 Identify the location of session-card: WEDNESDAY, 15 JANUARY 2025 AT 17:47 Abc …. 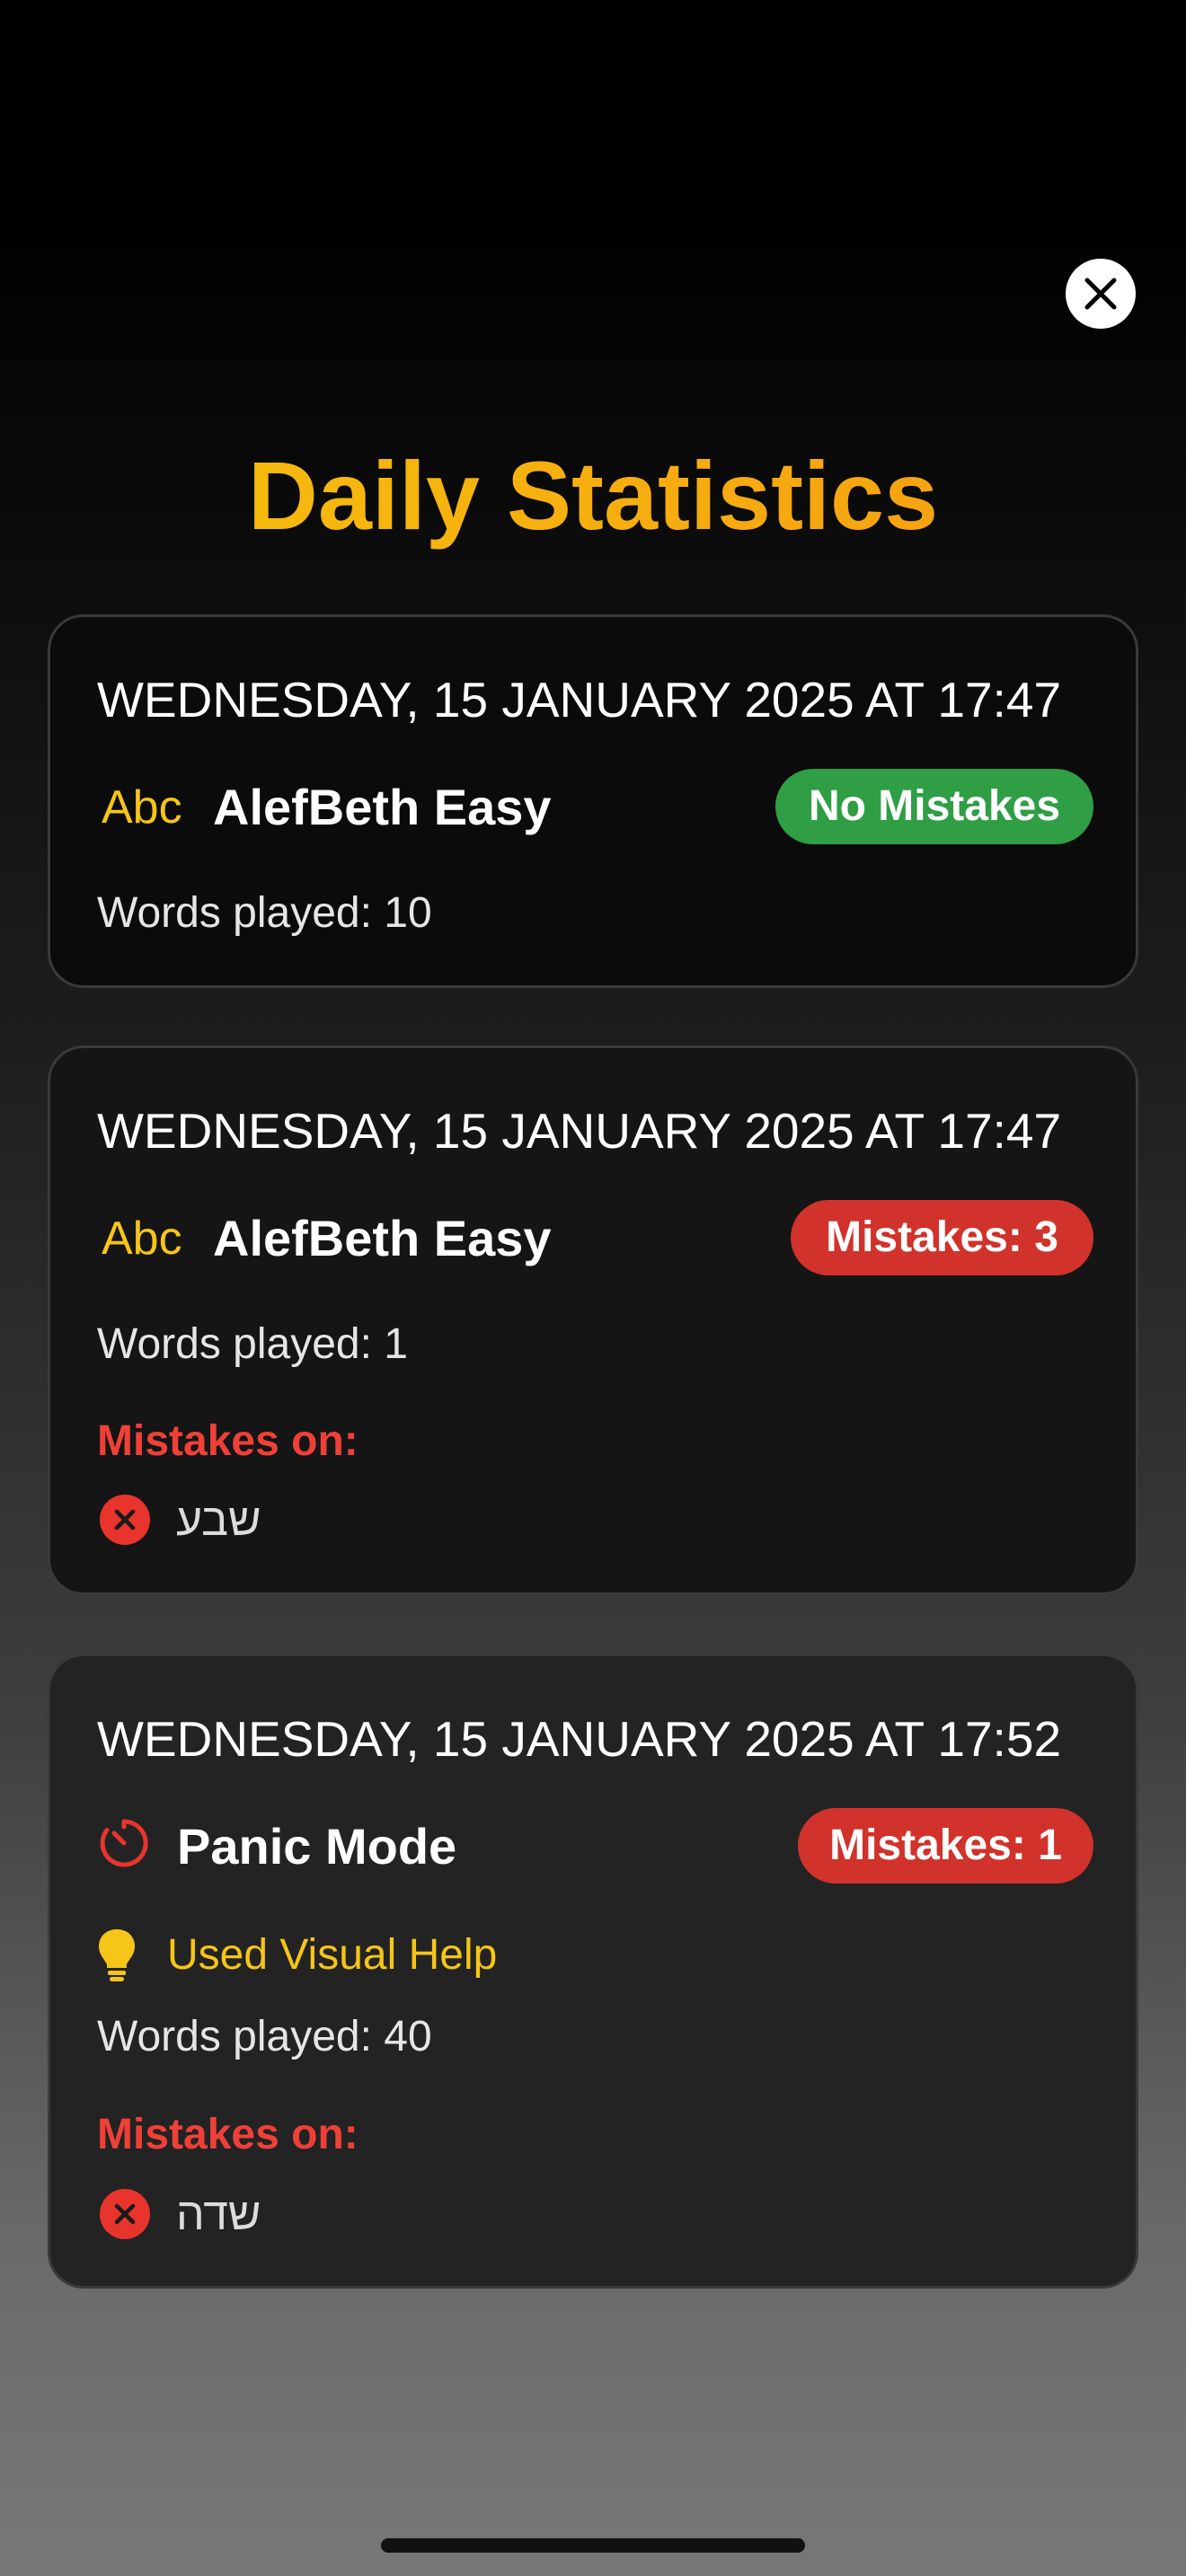
(593, 801).